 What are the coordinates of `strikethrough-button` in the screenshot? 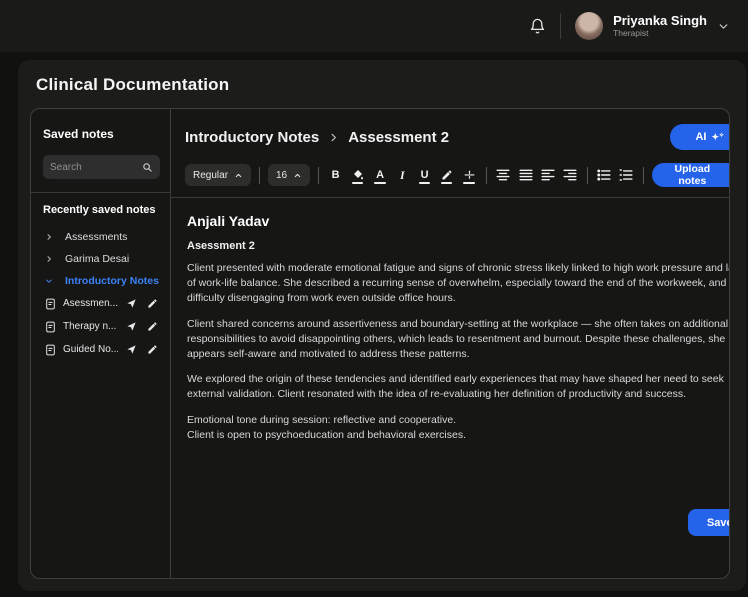 It's located at (468, 175).